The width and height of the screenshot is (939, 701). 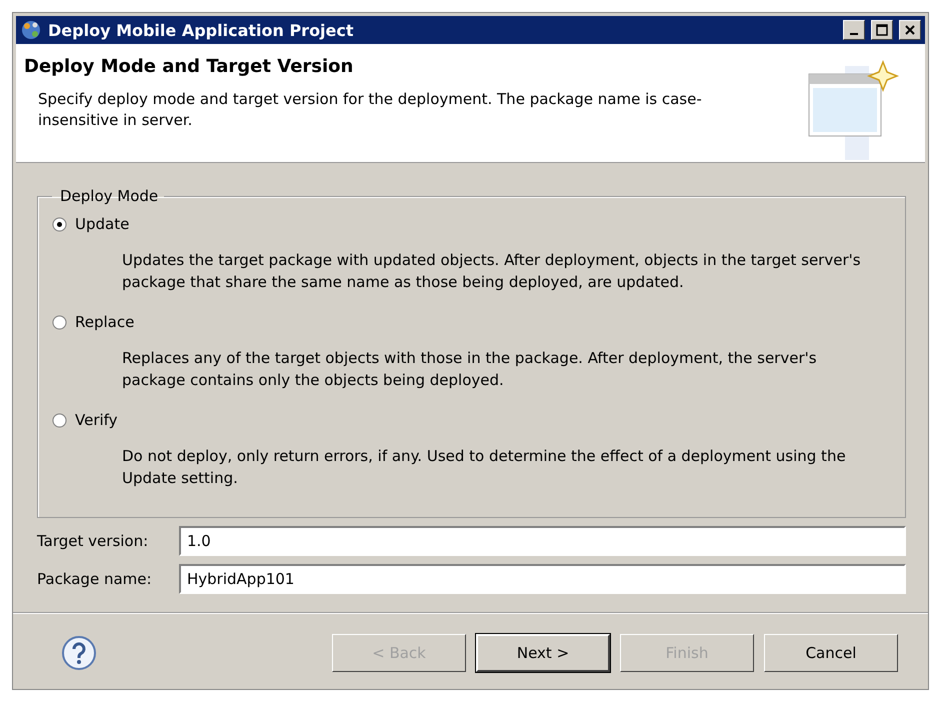 I want to click on page-title: Deploy Mode and Target Version, so click(x=189, y=66).